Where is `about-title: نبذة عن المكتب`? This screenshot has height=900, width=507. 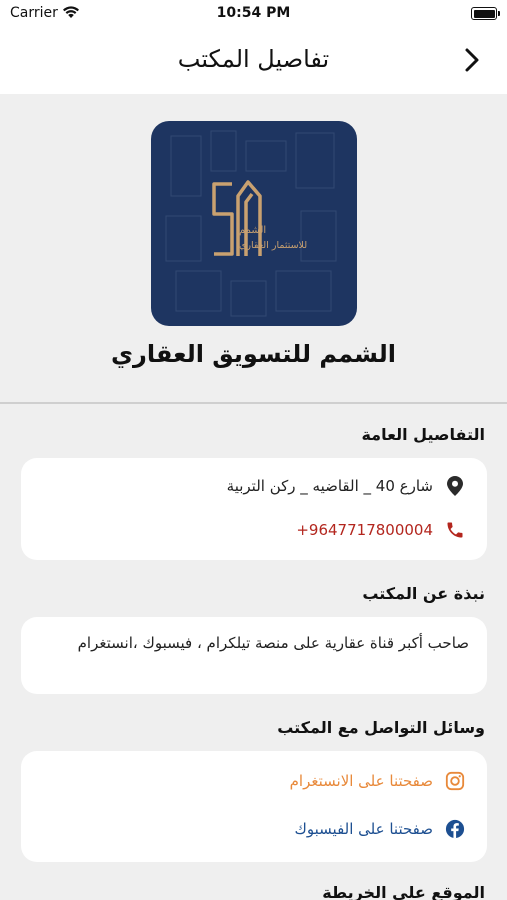
about-title: نبذة عن المكتب is located at coordinates (423, 593).